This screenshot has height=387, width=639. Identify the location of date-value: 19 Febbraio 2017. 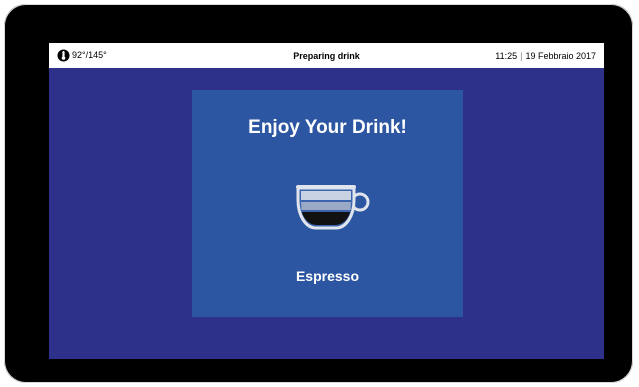
(560, 56).